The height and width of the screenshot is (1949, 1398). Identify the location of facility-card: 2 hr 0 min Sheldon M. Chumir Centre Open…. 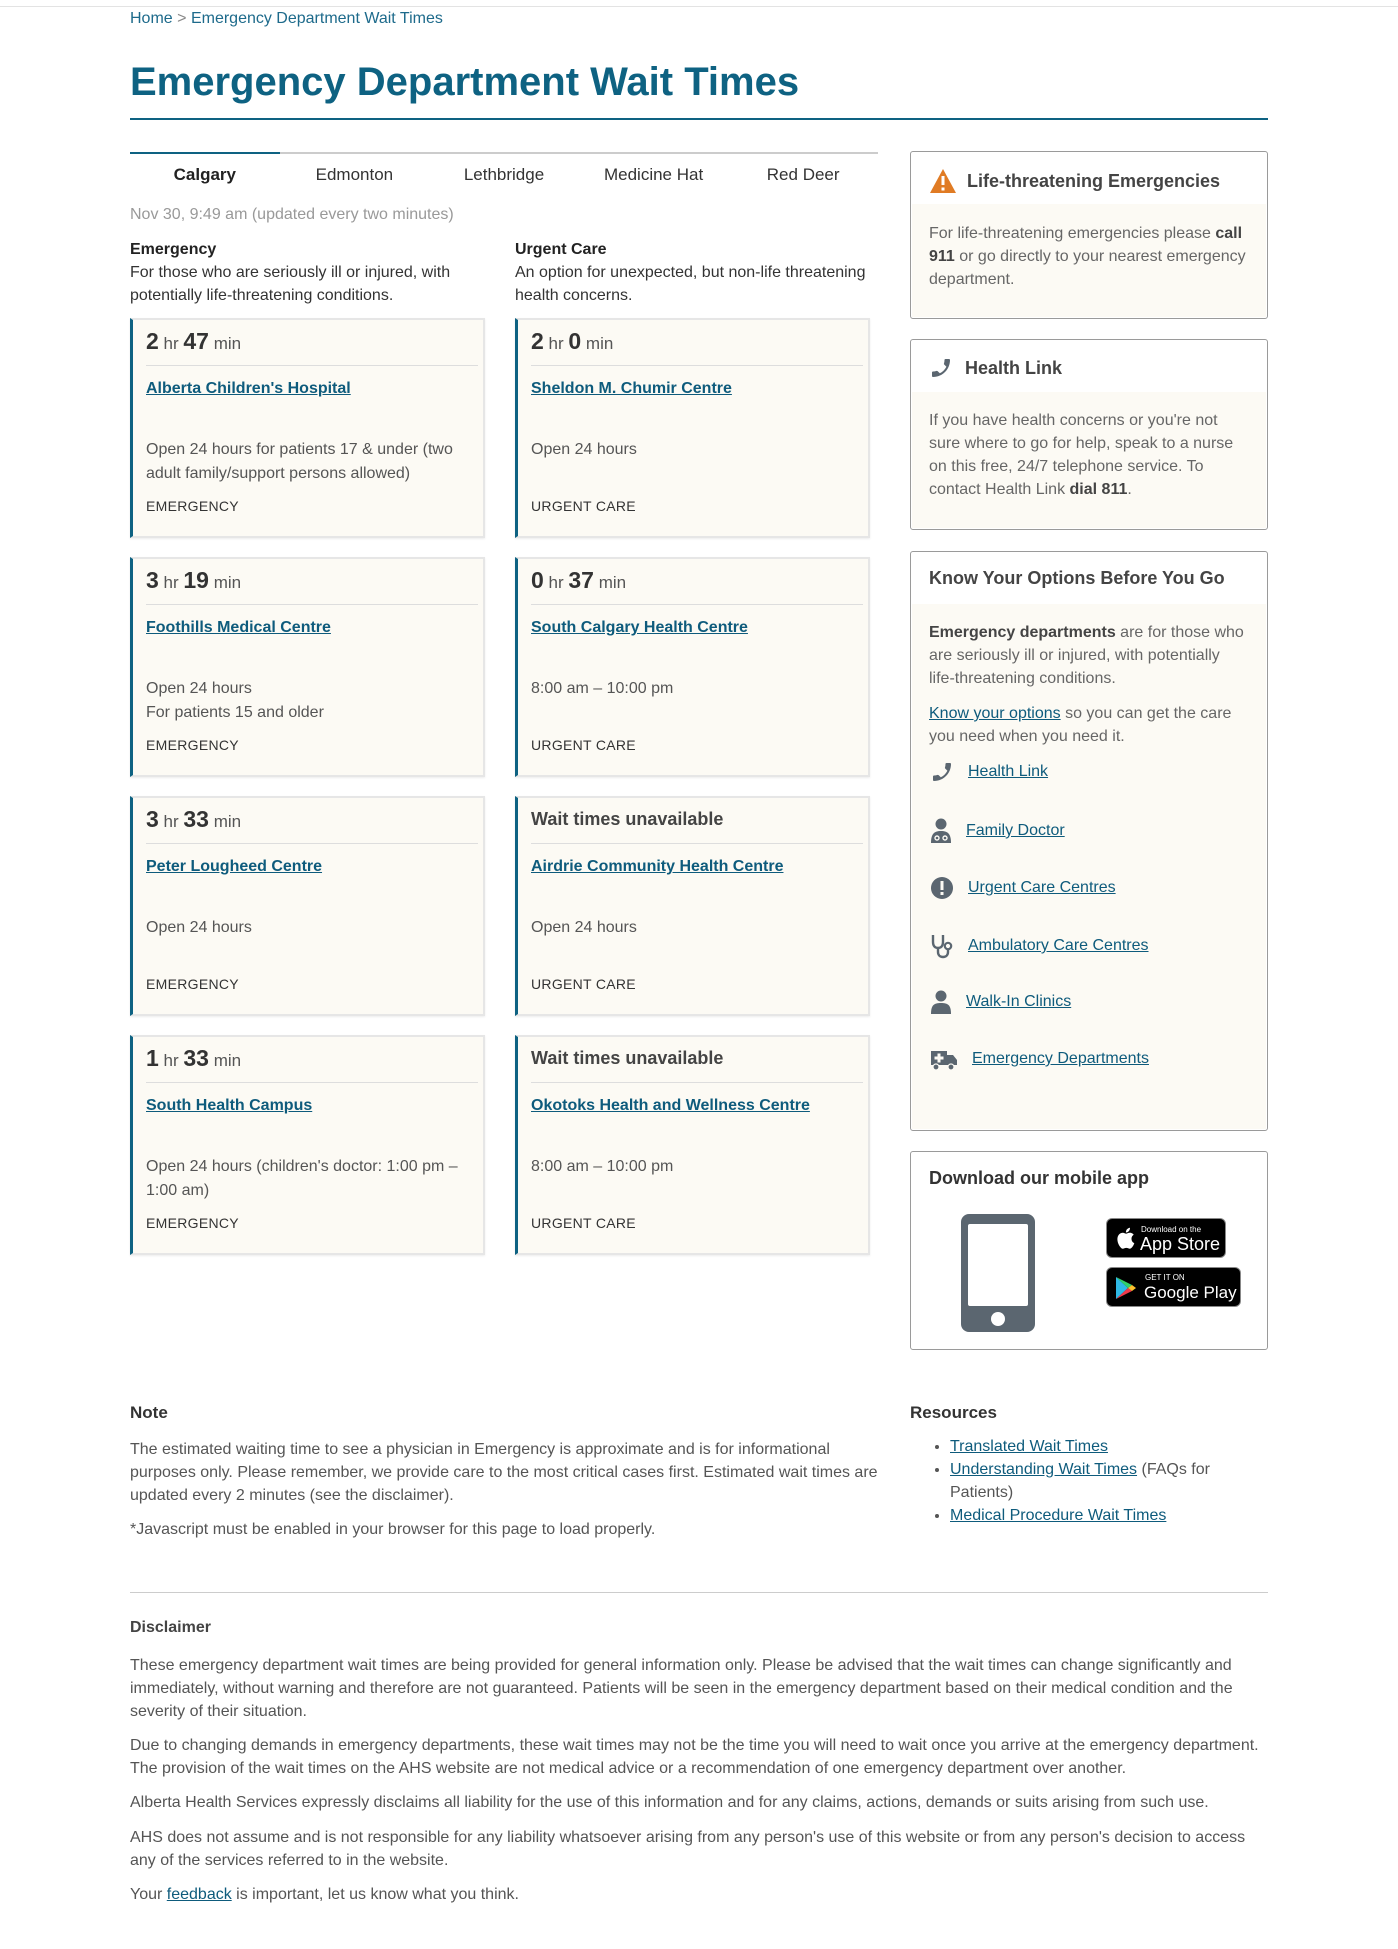
(692, 428).